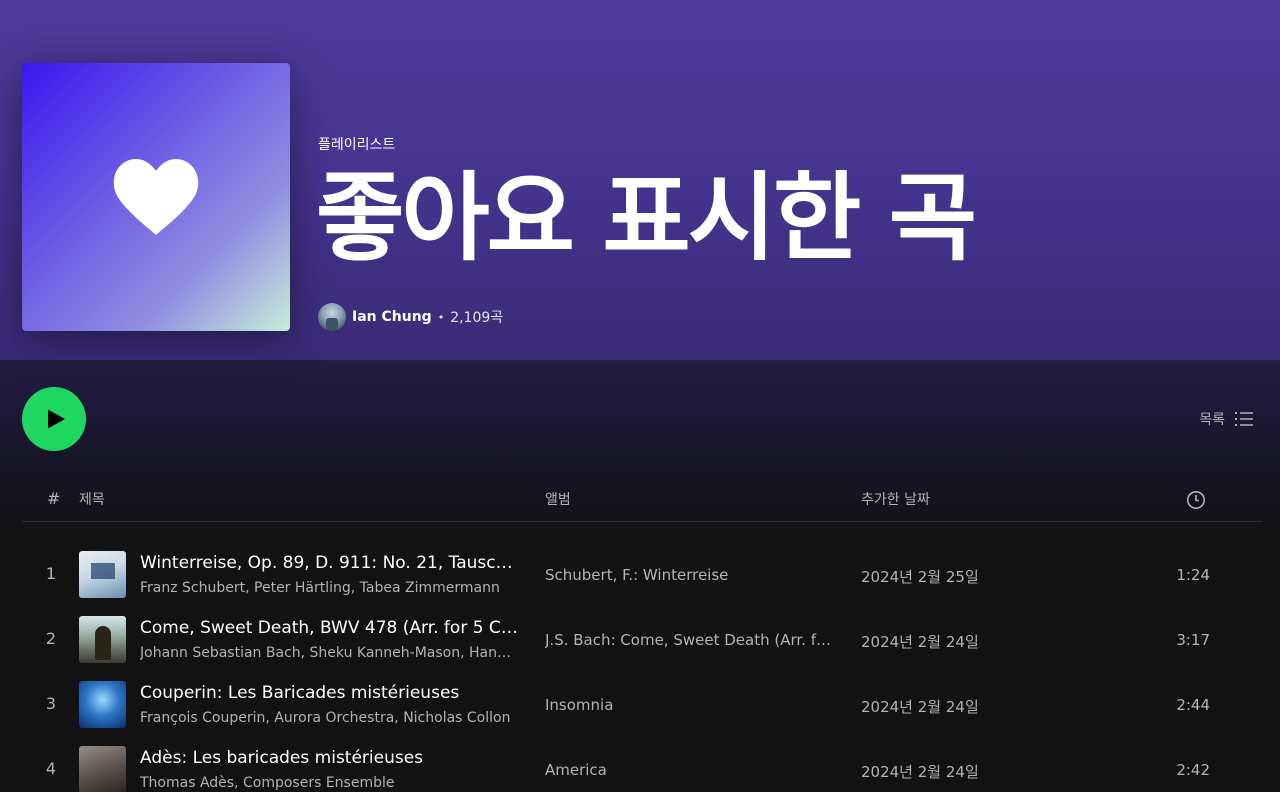 Image resolution: width=1280 pixels, height=792 pixels. What do you see at coordinates (691, 575) in the screenshot?
I see `track-album: Schubert, F.: Winterreise` at bounding box center [691, 575].